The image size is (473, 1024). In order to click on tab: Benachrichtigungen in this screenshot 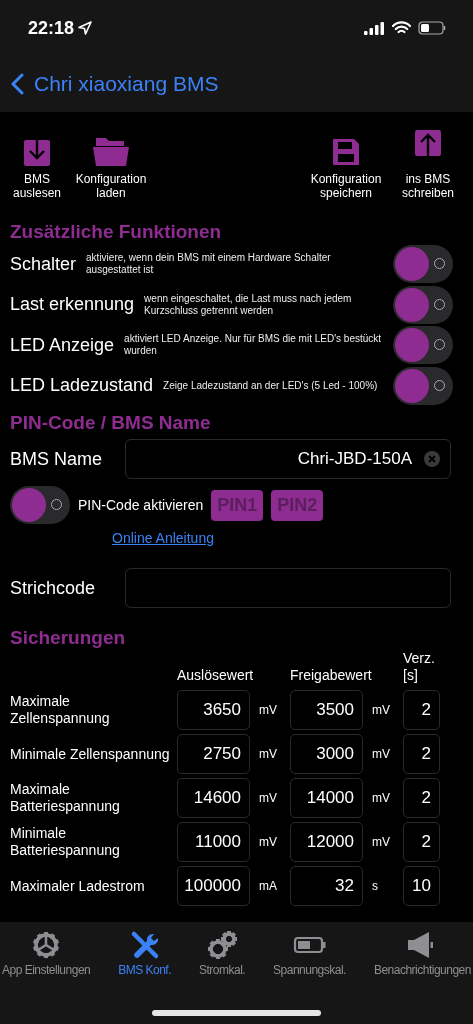, I will do `click(422, 953)`.